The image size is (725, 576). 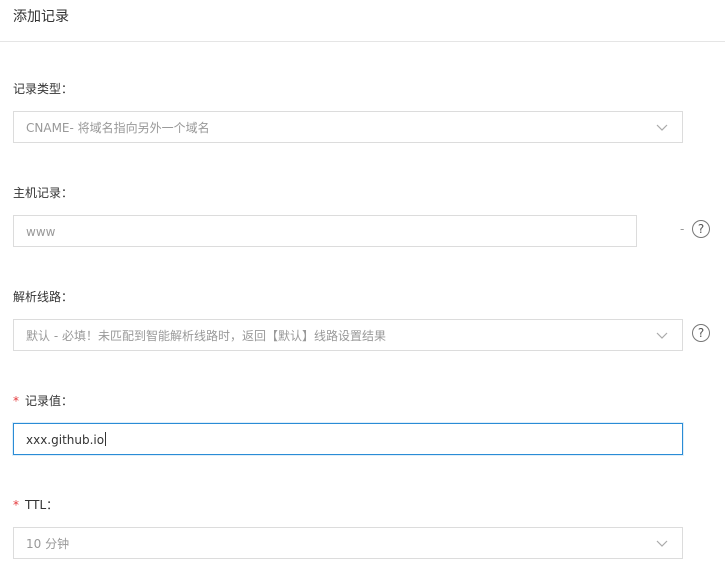 I want to click on text-caret, so click(x=106, y=439).